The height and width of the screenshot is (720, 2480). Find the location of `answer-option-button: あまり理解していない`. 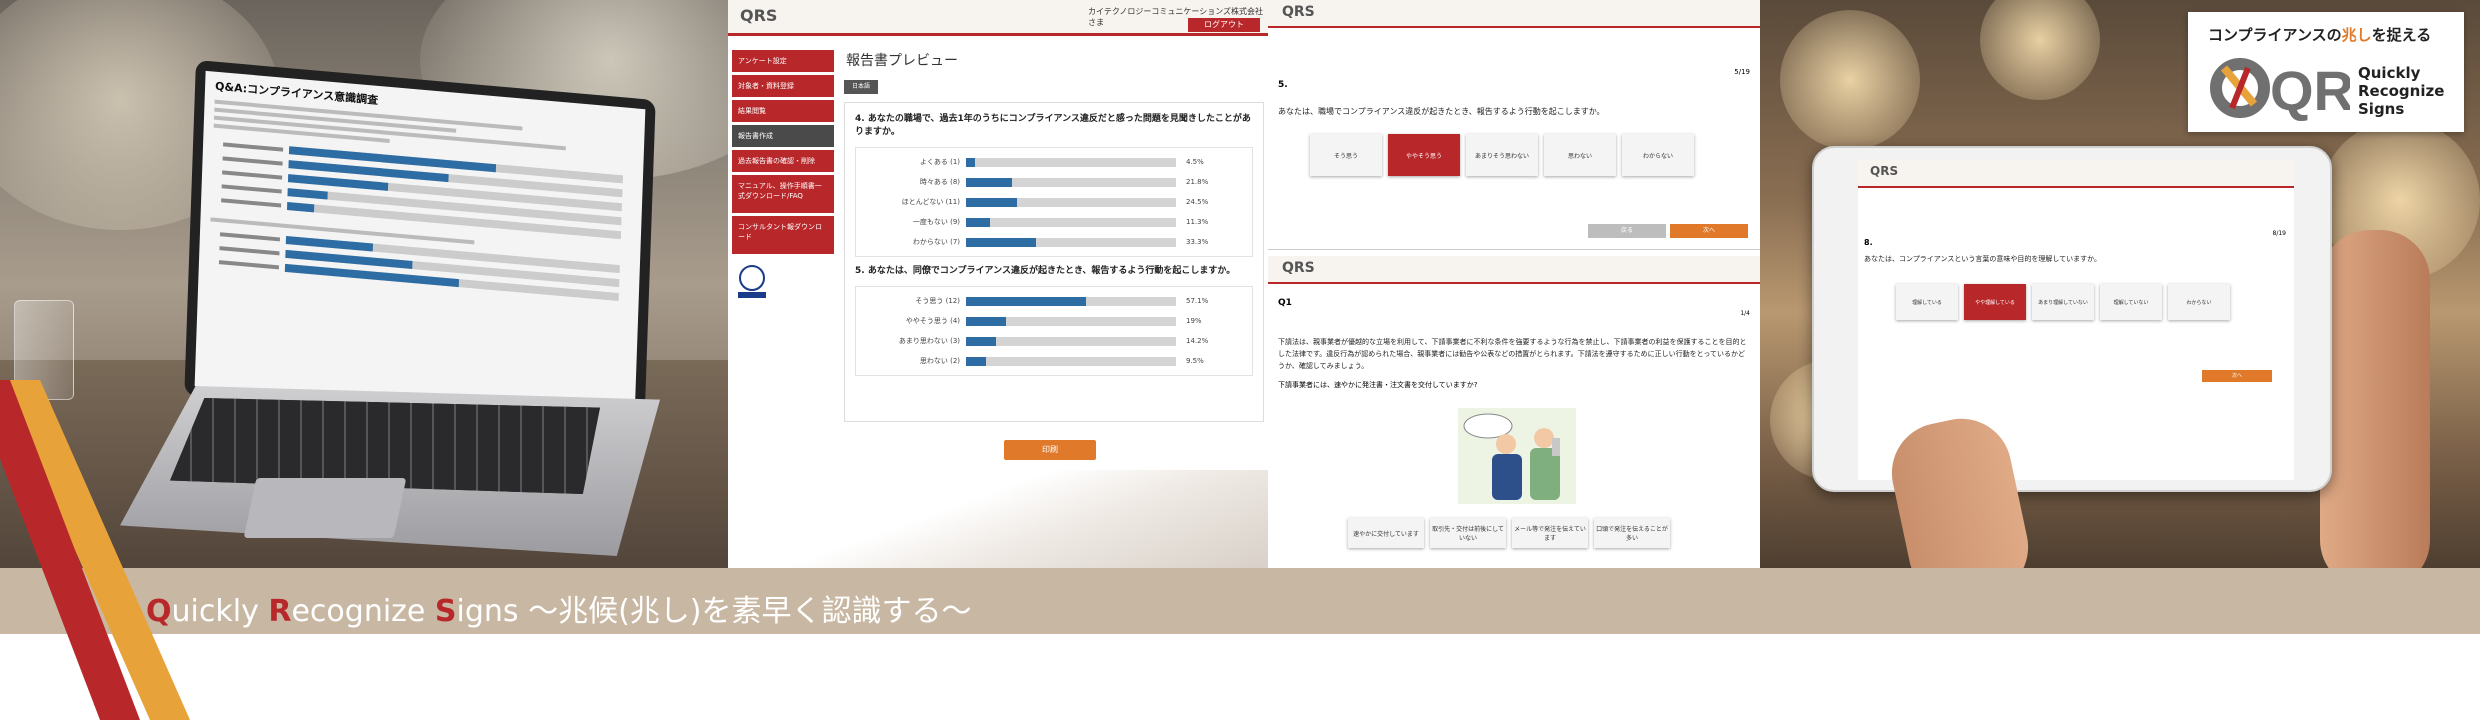

answer-option-button: あまり理解していない is located at coordinates (2063, 302).